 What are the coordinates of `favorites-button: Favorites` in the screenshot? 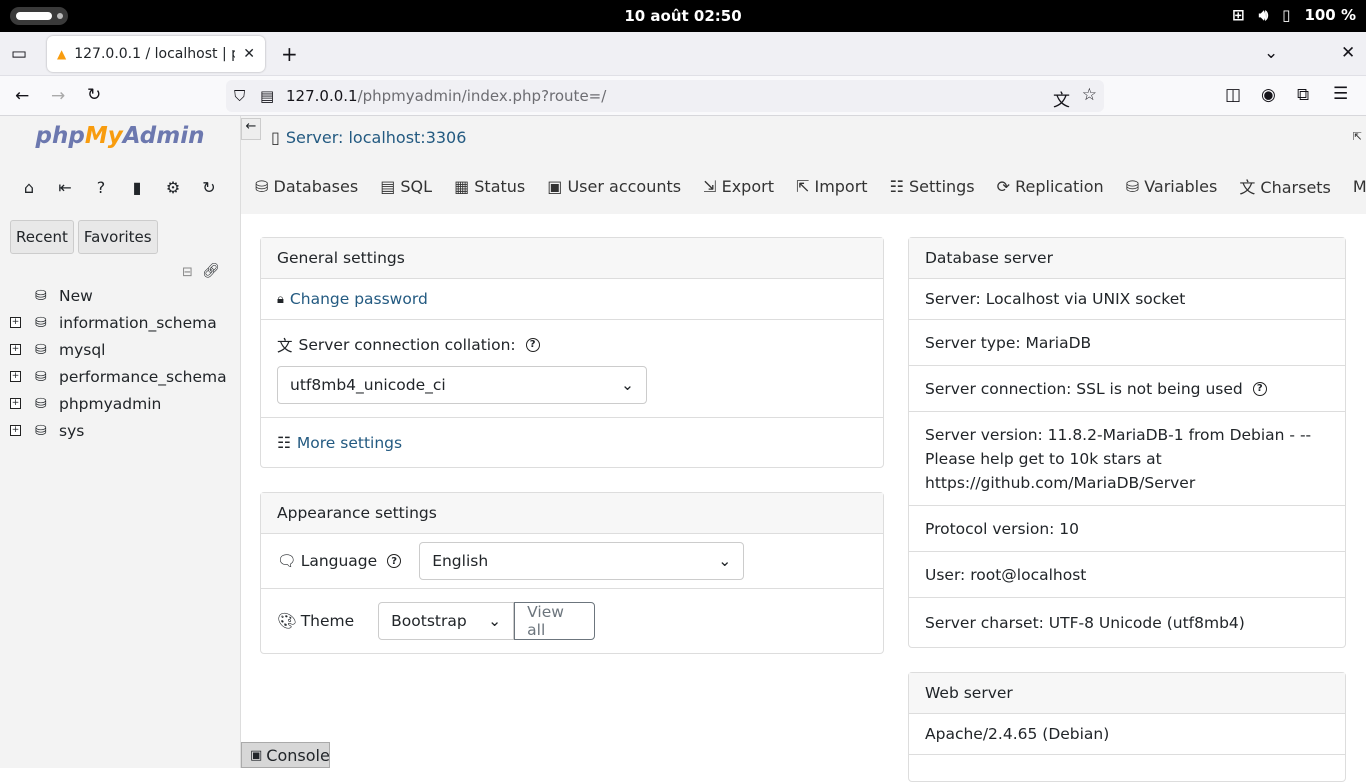 It's located at (117, 237).